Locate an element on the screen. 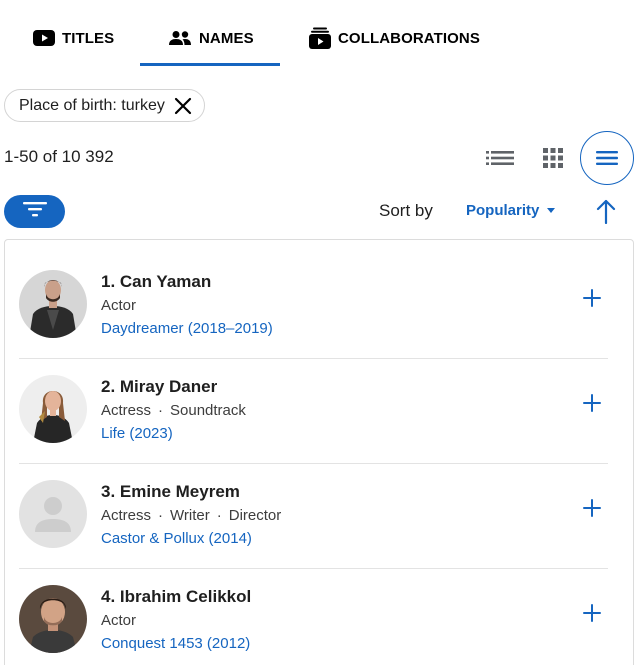 The width and height of the screenshot is (641, 665). tab-names: NAMES is located at coordinates (210, 39).